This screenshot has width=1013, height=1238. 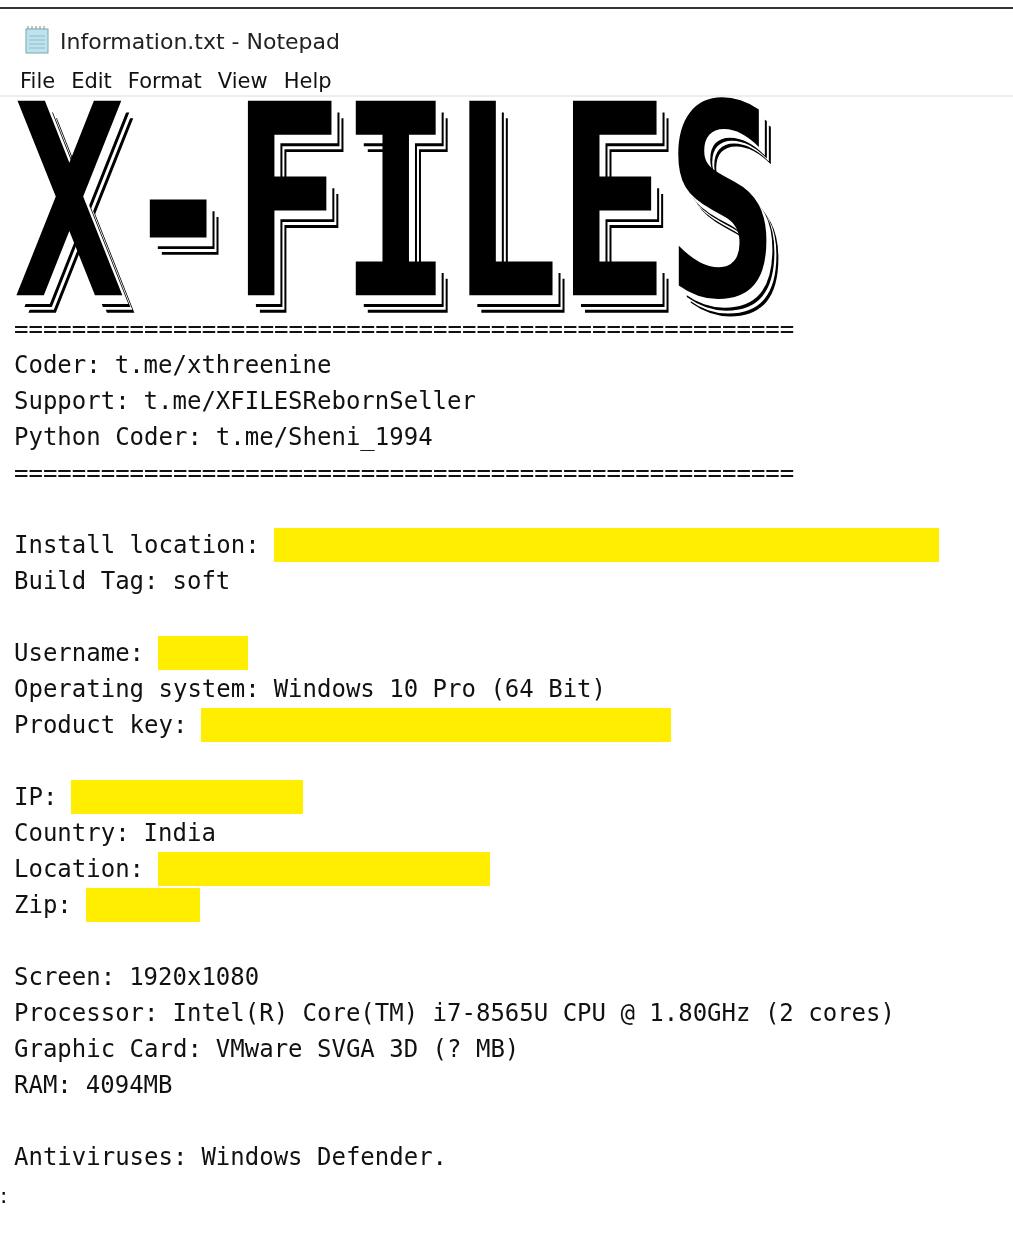 What do you see at coordinates (43, 1085) in the screenshot?
I see `field-label: RAM:` at bounding box center [43, 1085].